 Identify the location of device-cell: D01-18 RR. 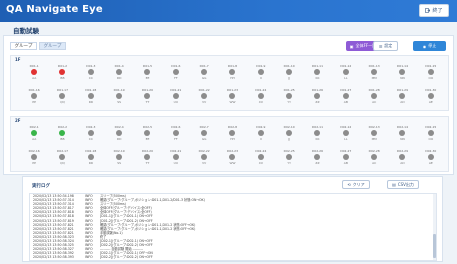
(91, 98).